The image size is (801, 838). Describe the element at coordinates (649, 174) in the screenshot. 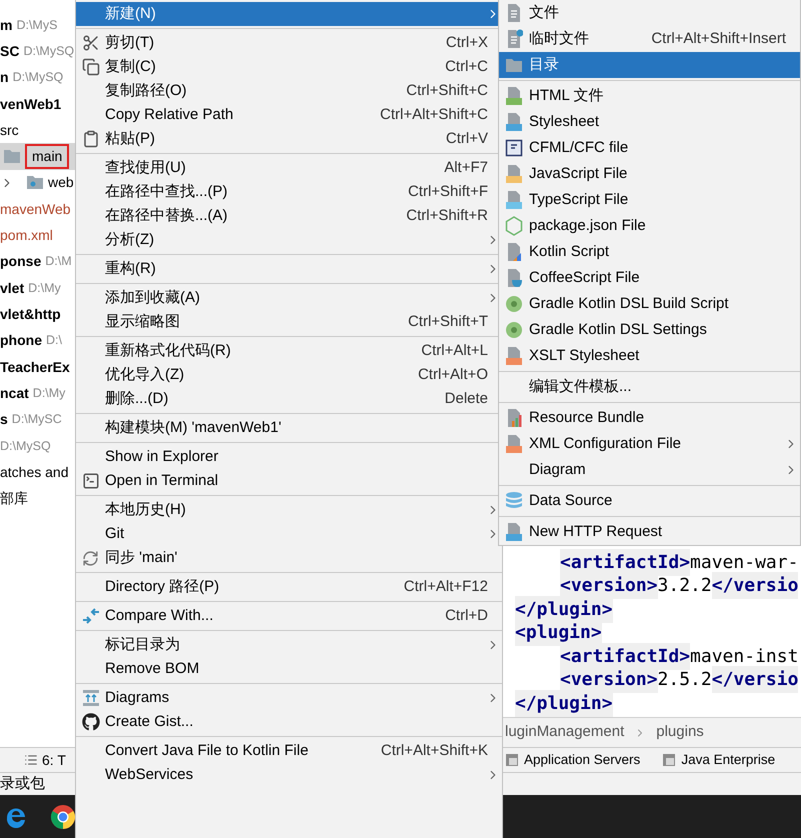

I see `menu-item: JavaScript File` at that location.